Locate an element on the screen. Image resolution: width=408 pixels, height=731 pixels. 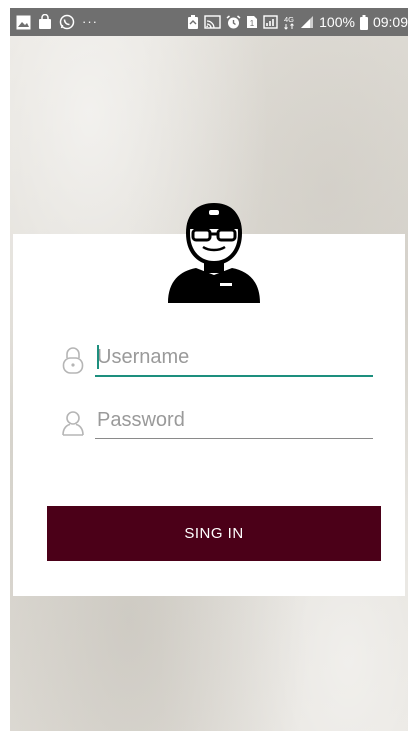
sim-icon: 1 is located at coordinates (252, 22).